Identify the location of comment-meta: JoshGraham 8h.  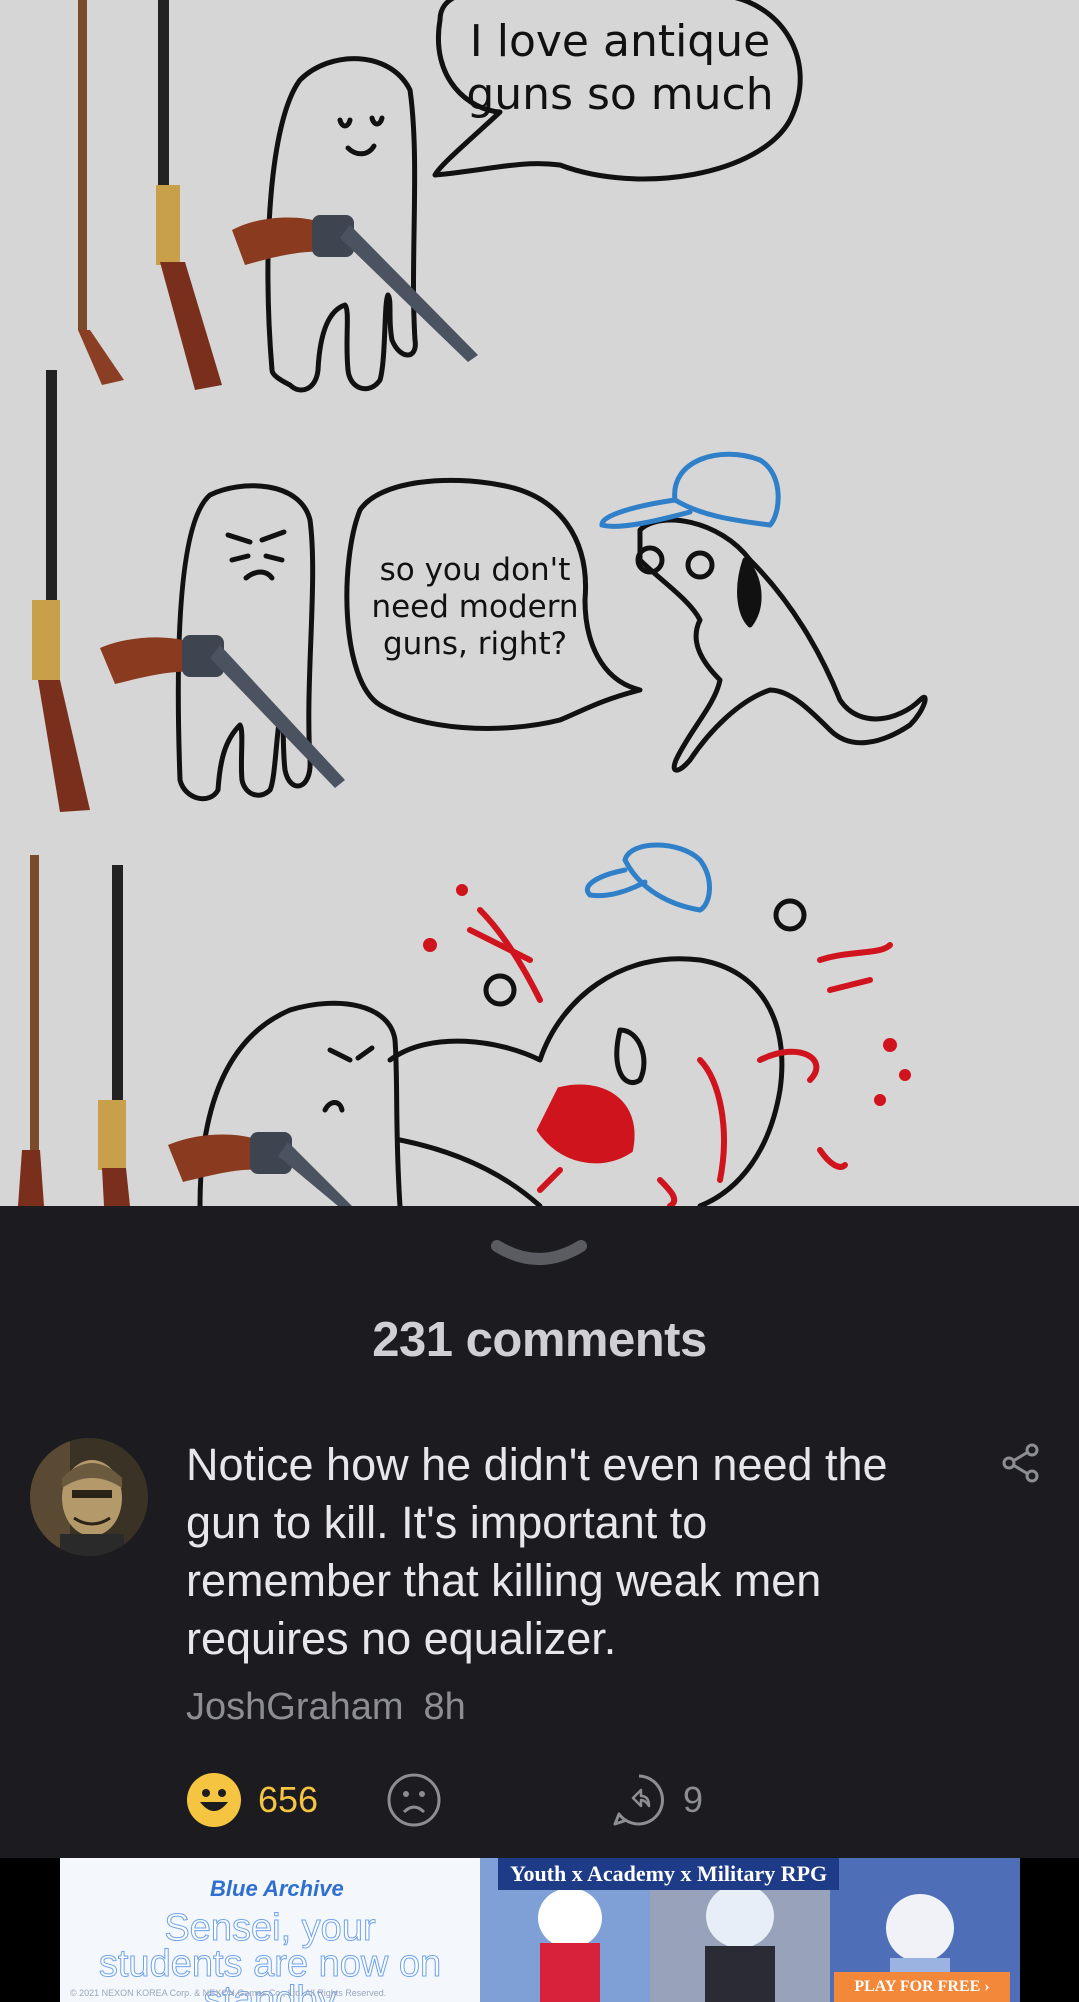
(326, 1707).